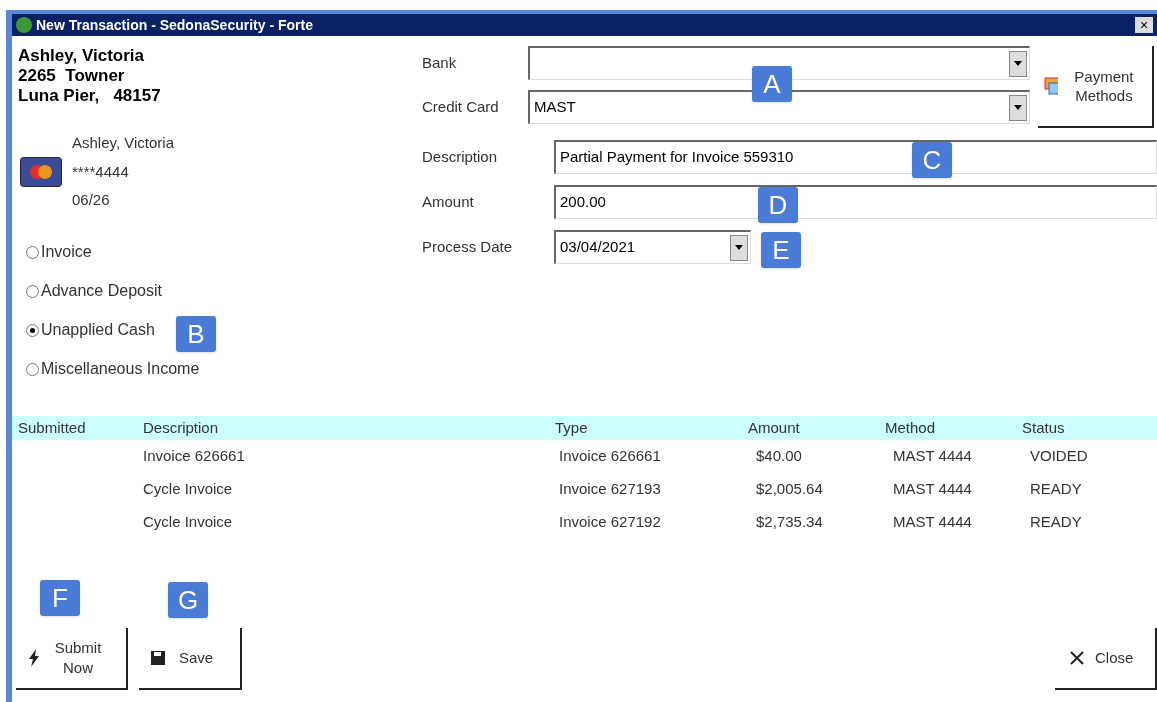  Describe the element at coordinates (188, 600) in the screenshot. I see `callout-badge: G` at that location.